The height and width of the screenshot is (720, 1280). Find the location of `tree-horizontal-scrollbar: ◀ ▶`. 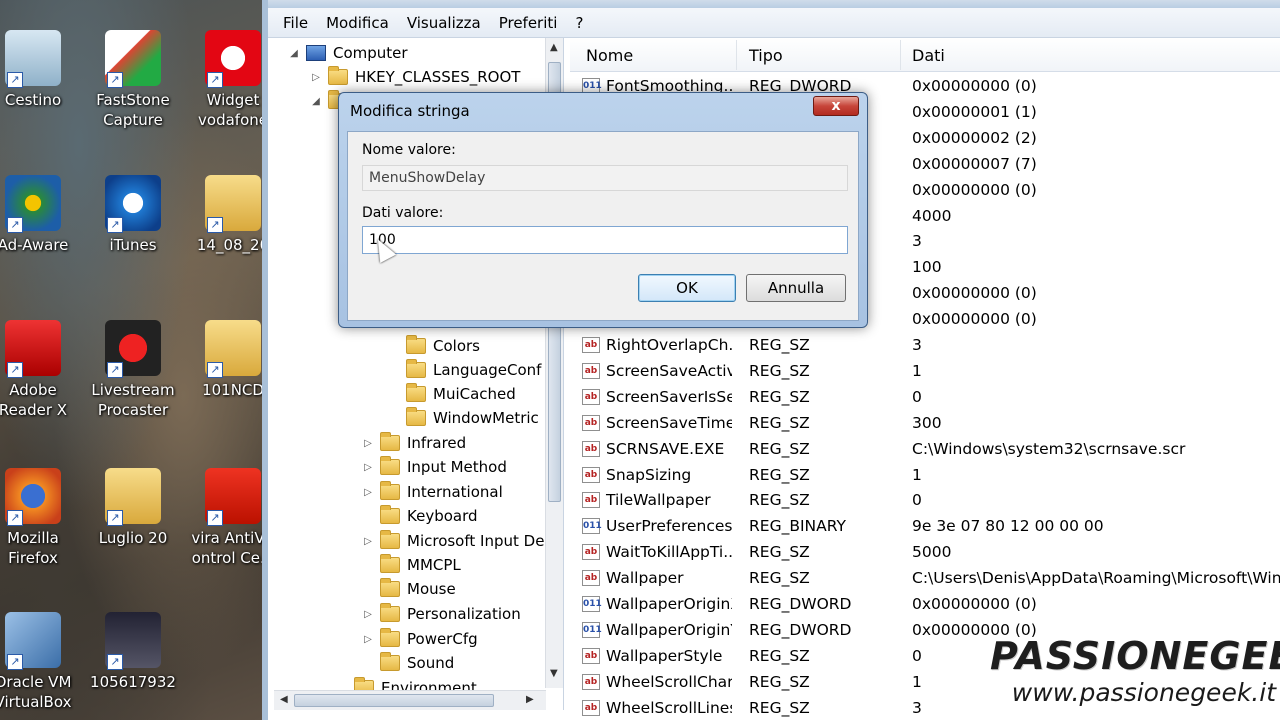

tree-horizontal-scrollbar: ◀ ▶ is located at coordinates (410, 700).